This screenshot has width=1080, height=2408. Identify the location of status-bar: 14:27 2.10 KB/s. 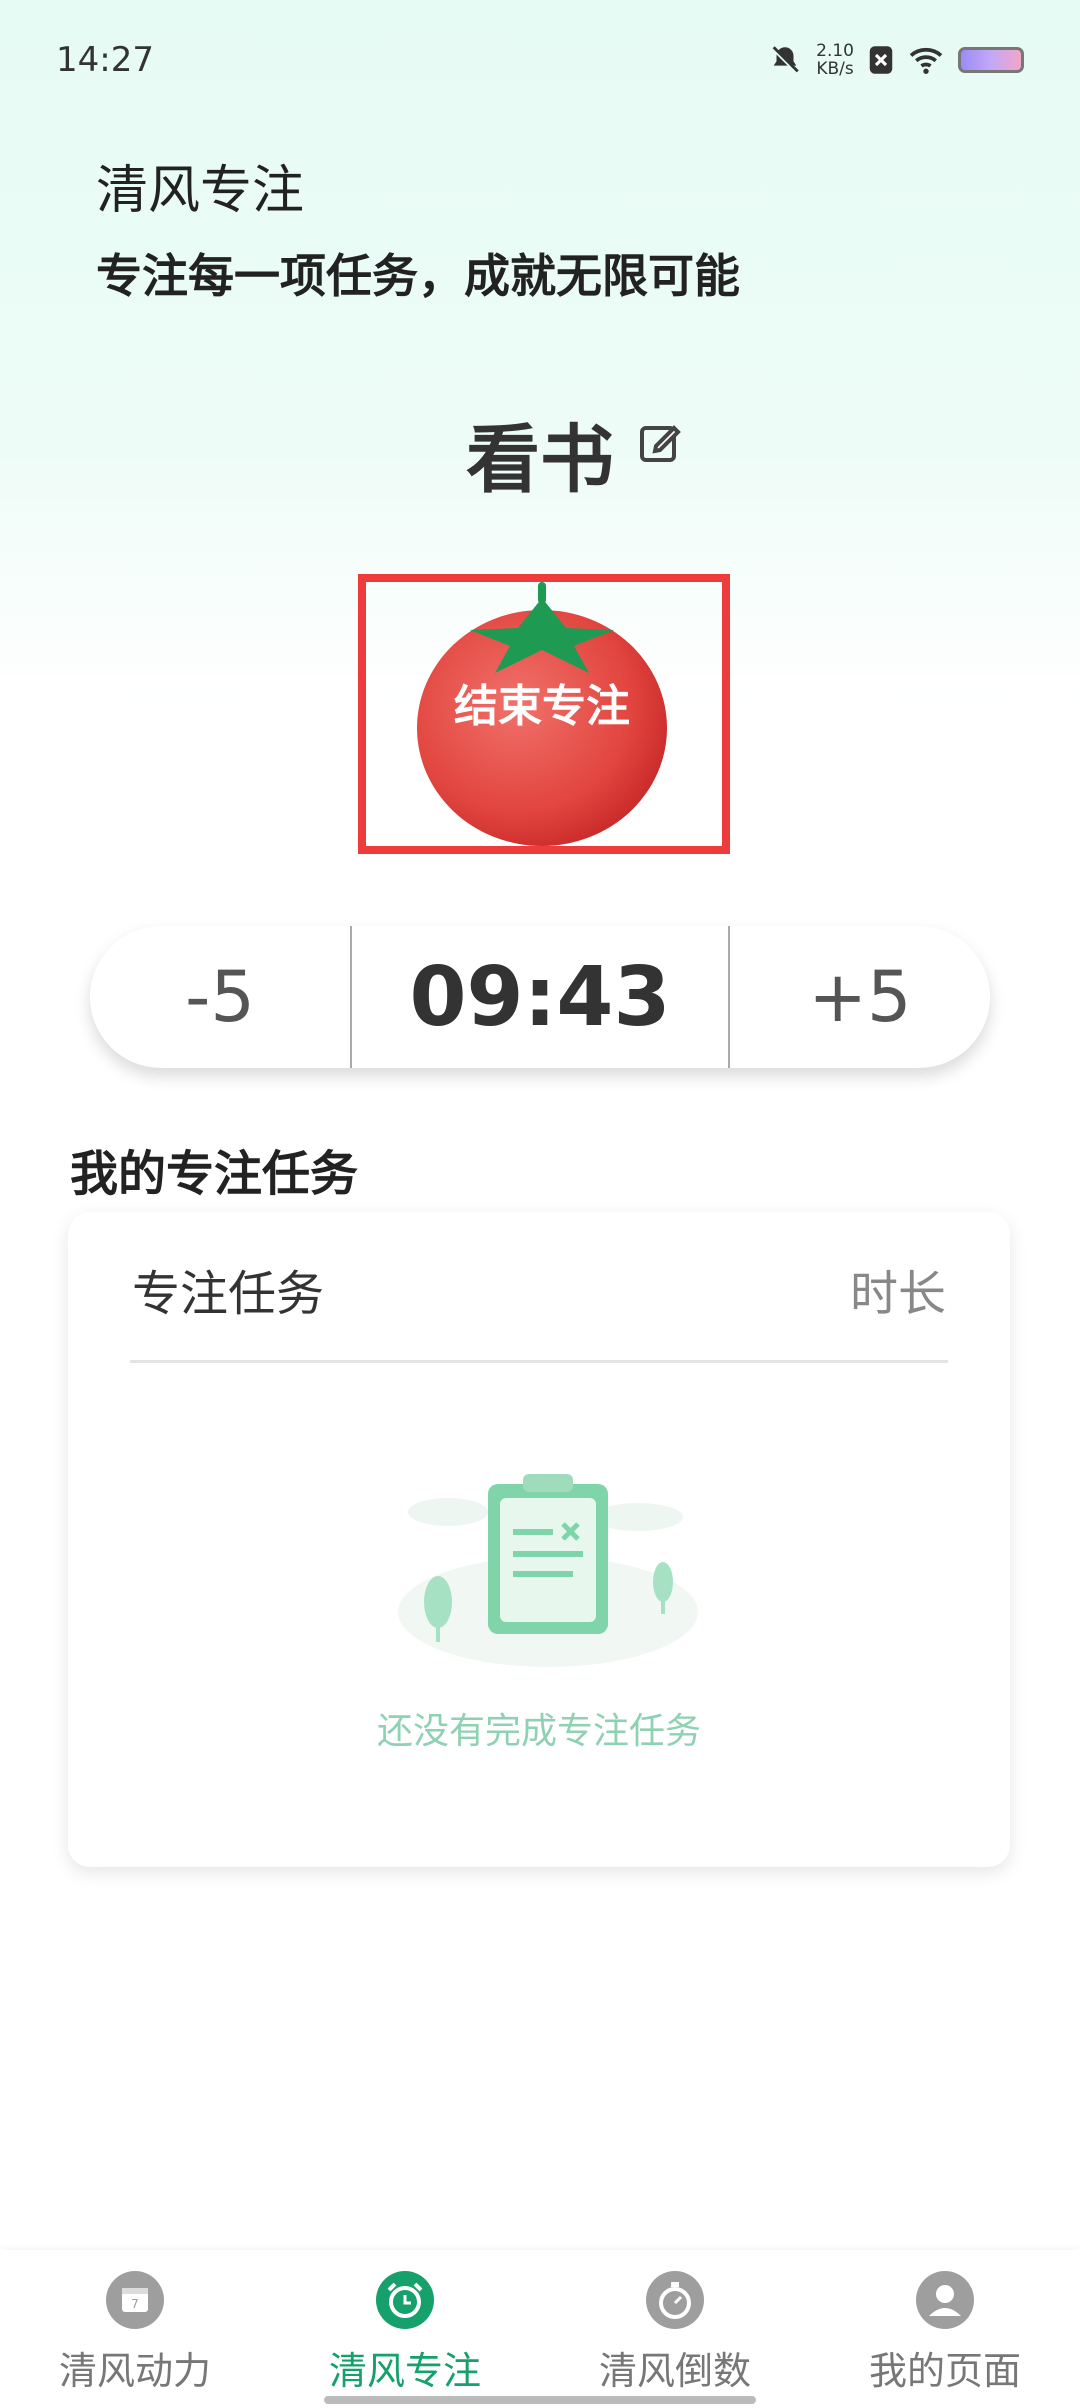
(540, 60).